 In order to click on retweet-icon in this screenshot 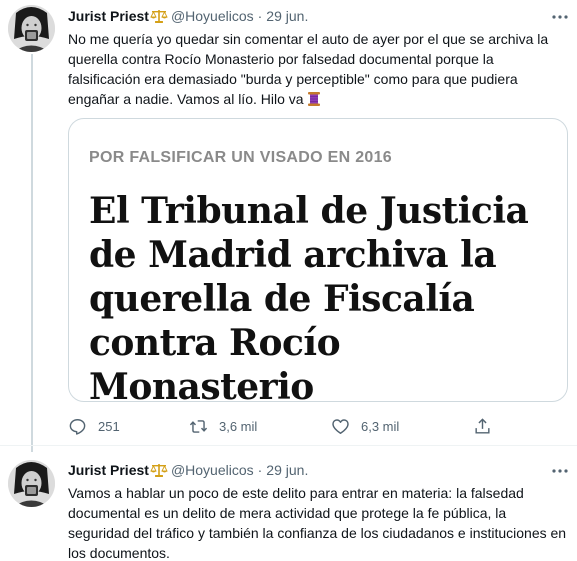, I will do `click(198, 426)`.